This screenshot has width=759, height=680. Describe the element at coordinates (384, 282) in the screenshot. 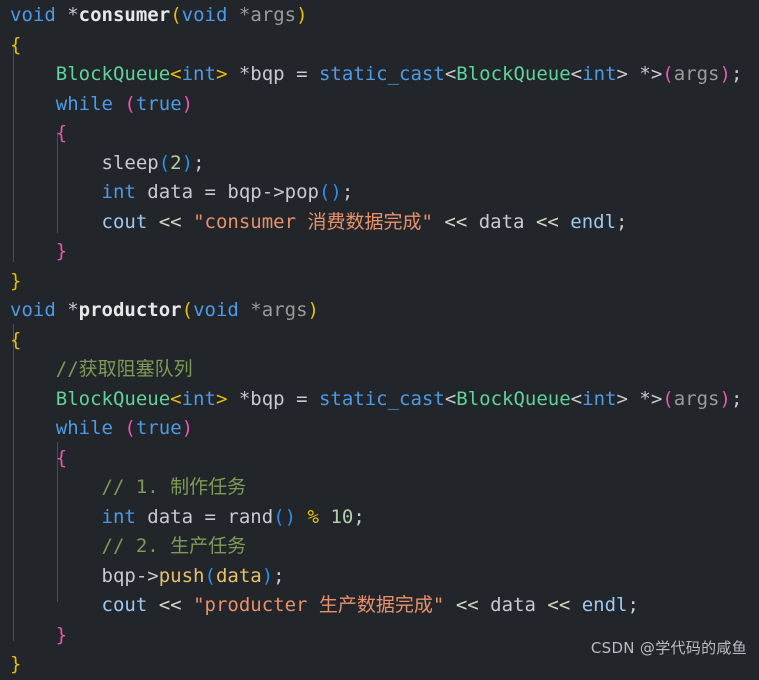

I see `code-line-10: }` at that location.